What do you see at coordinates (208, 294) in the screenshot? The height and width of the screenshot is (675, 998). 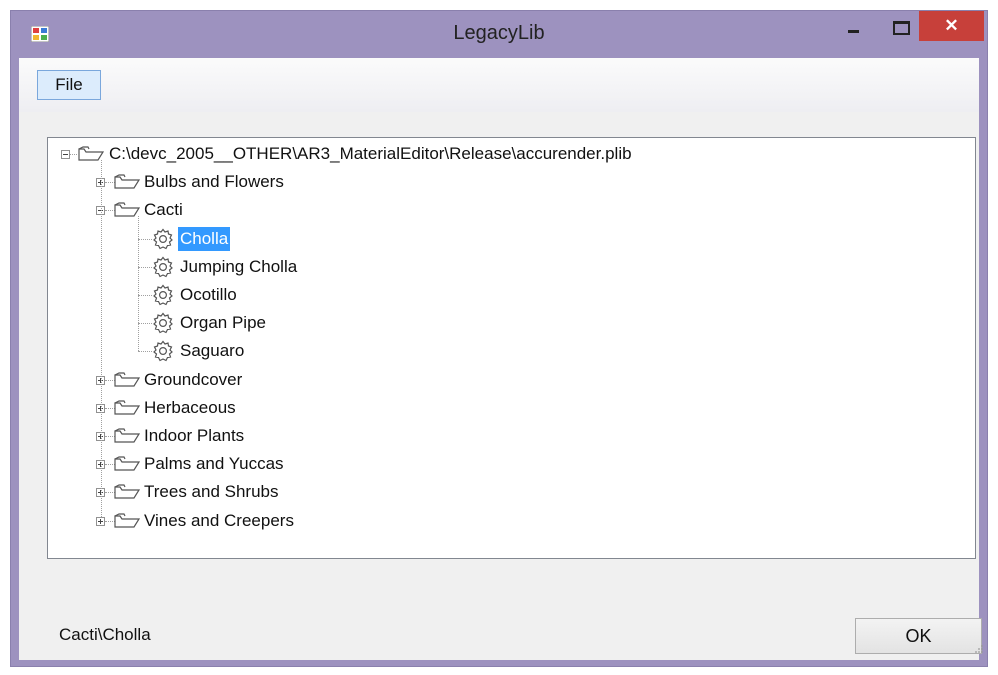 I see `tree-node-label: Ocotillo` at bounding box center [208, 294].